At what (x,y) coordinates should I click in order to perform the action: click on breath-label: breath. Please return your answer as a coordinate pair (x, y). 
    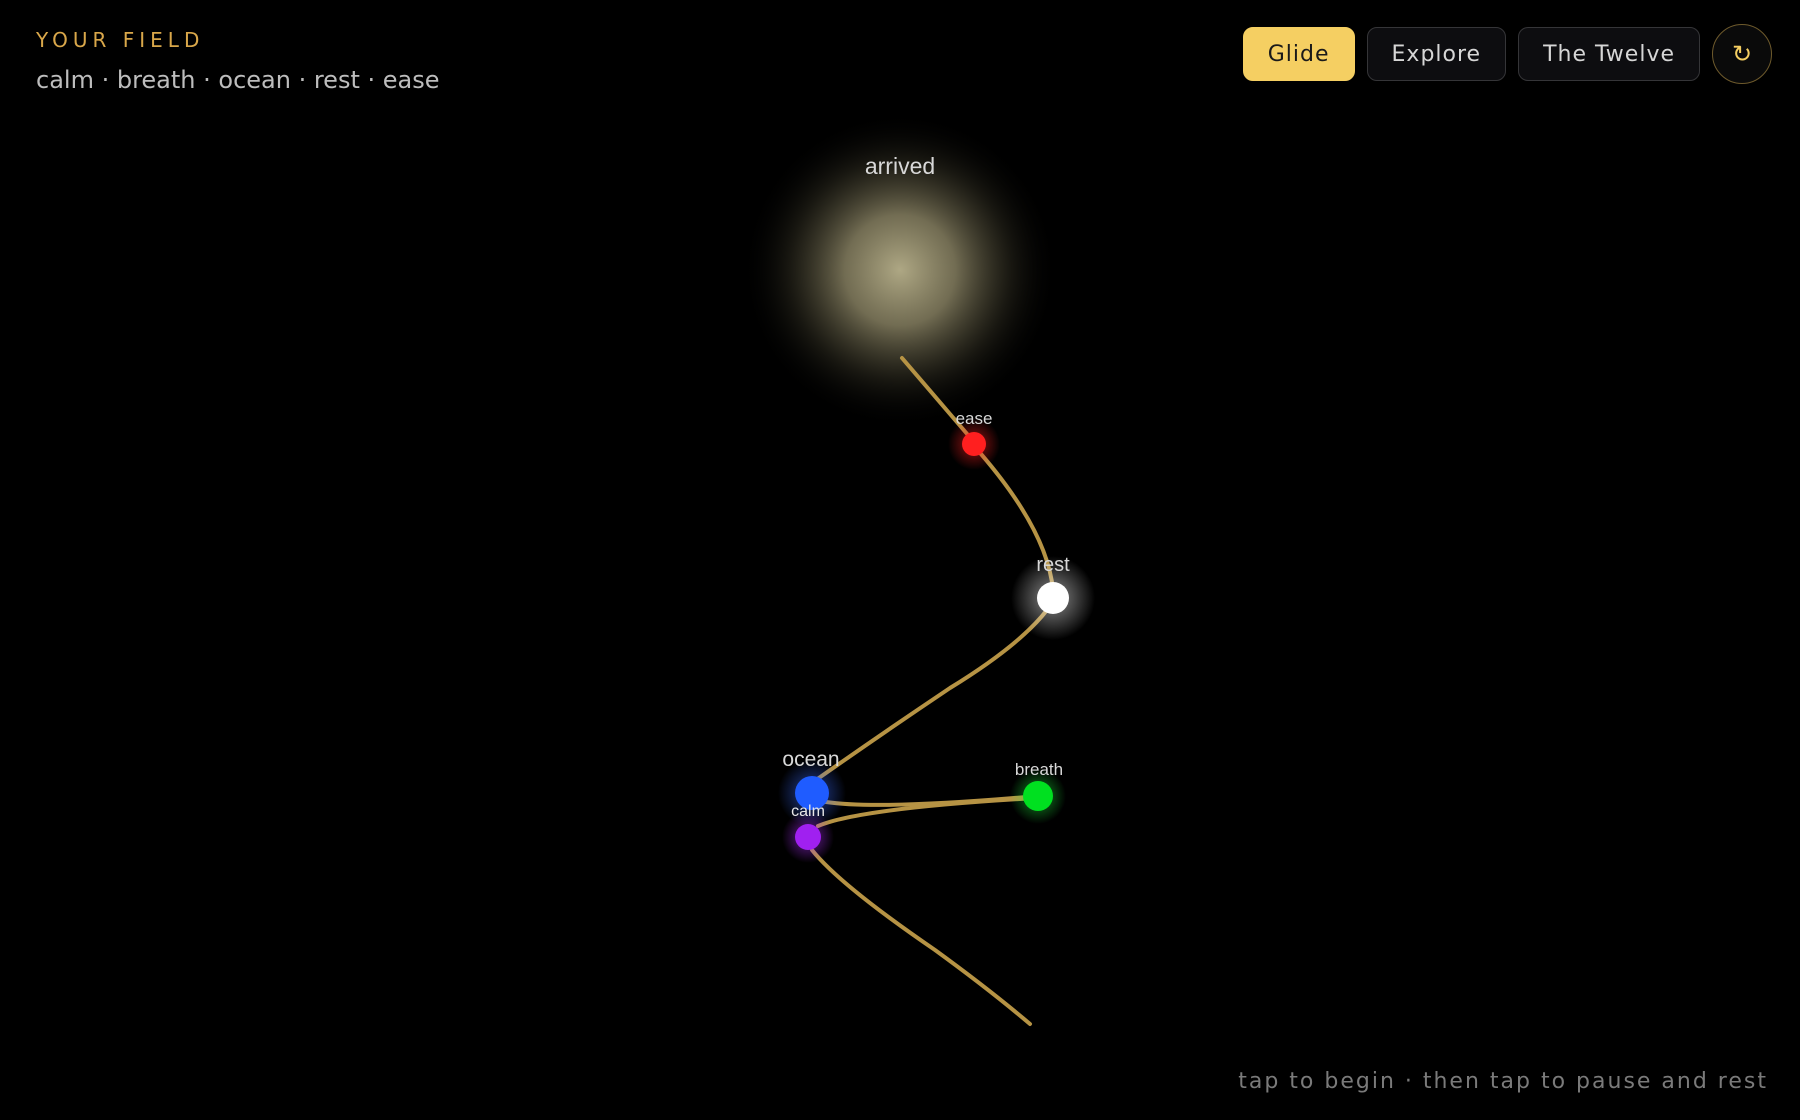
    Looking at the image, I should click on (1039, 769).